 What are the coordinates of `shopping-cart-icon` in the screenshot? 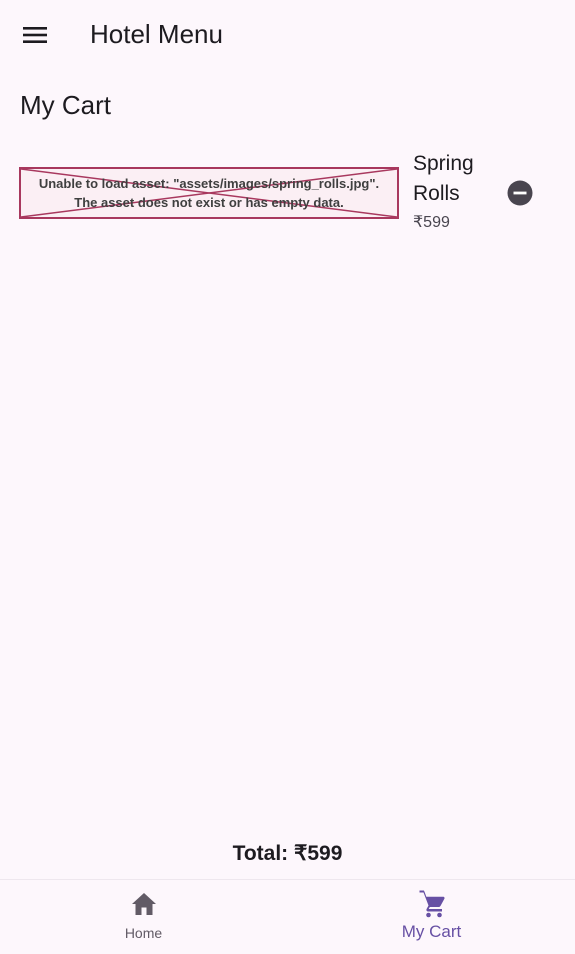 It's located at (432, 904).